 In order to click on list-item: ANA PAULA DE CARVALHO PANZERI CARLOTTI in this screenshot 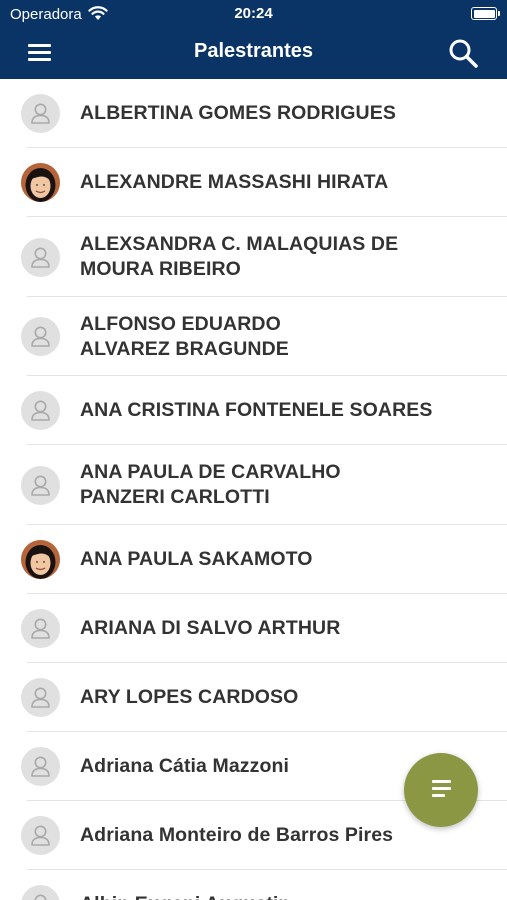, I will do `click(253, 485)`.